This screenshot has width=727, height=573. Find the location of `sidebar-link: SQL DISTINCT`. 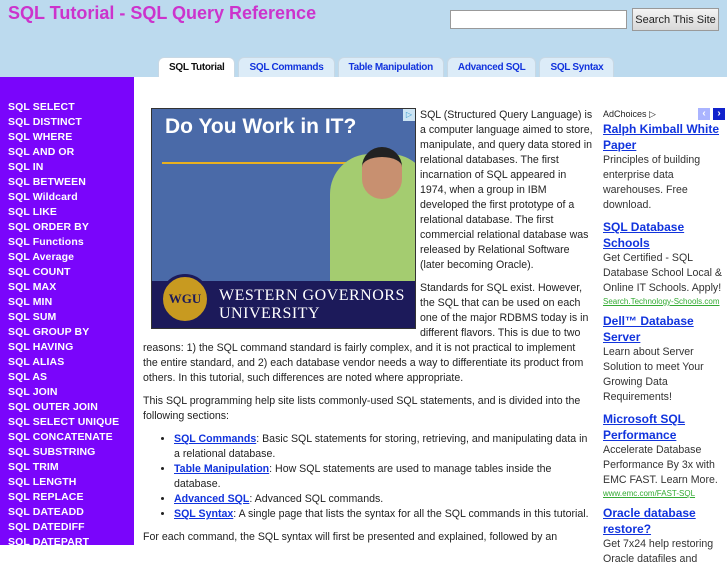

sidebar-link: SQL DISTINCT is located at coordinates (67, 122).